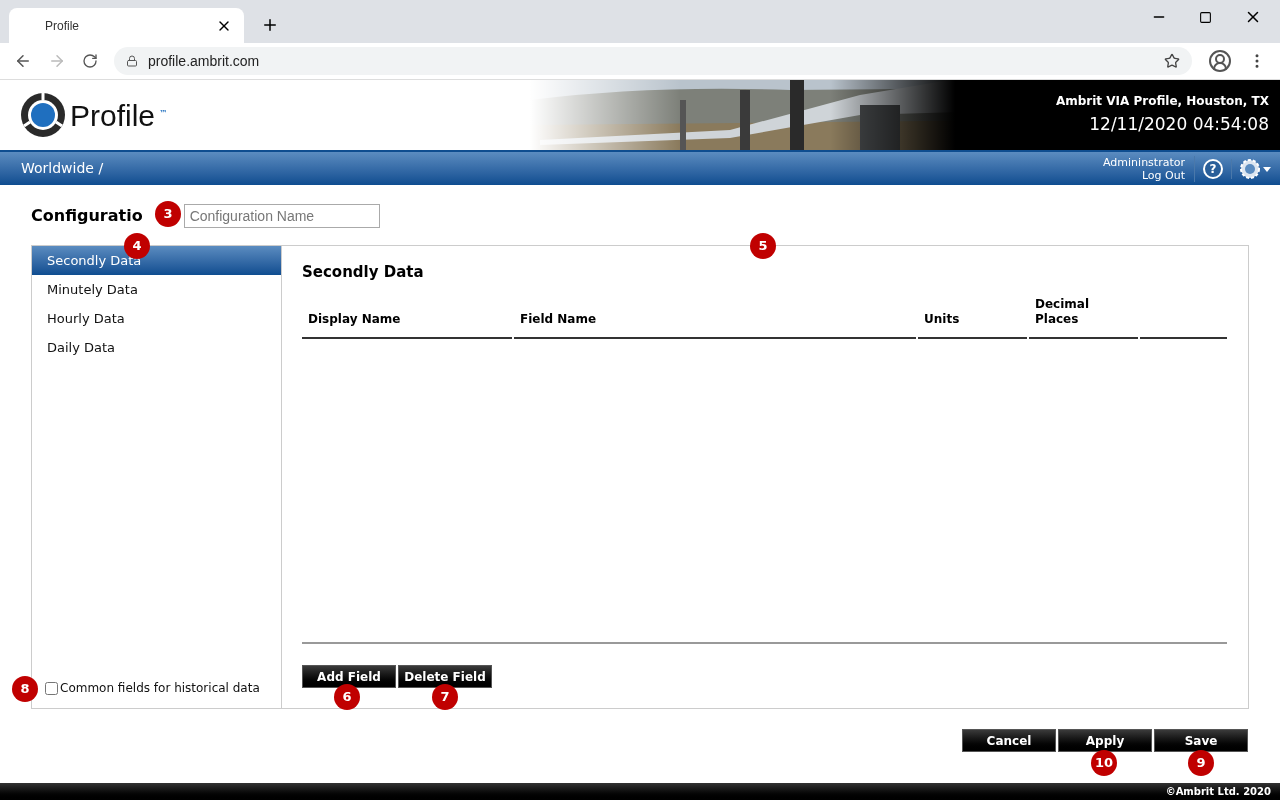  Describe the element at coordinates (1201, 763) in the screenshot. I see `callout-badge: 9` at that location.